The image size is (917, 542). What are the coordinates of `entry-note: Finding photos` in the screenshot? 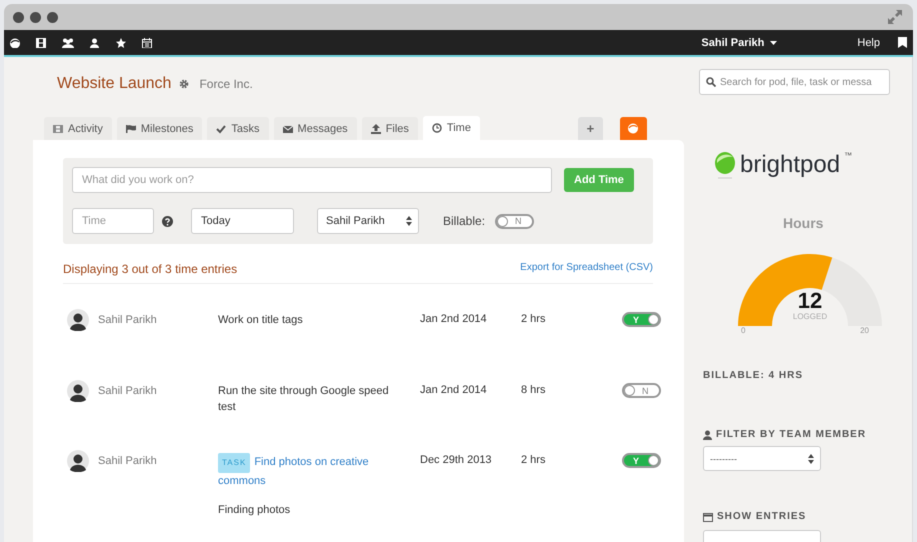 It's located at (255, 510).